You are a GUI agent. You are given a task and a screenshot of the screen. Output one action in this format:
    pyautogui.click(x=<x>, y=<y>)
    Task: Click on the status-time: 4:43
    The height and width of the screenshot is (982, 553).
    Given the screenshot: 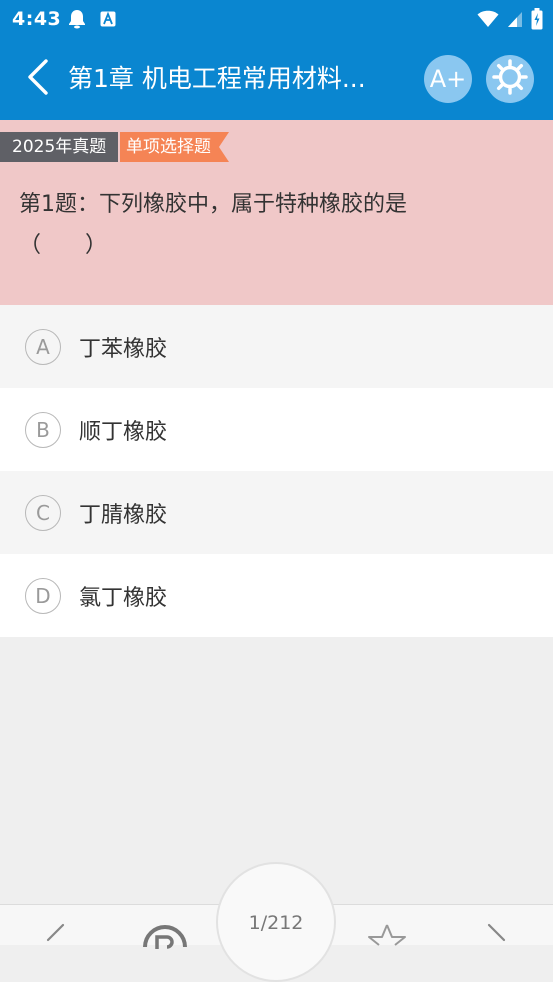 What is the action you would take?
    pyautogui.click(x=37, y=19)
    